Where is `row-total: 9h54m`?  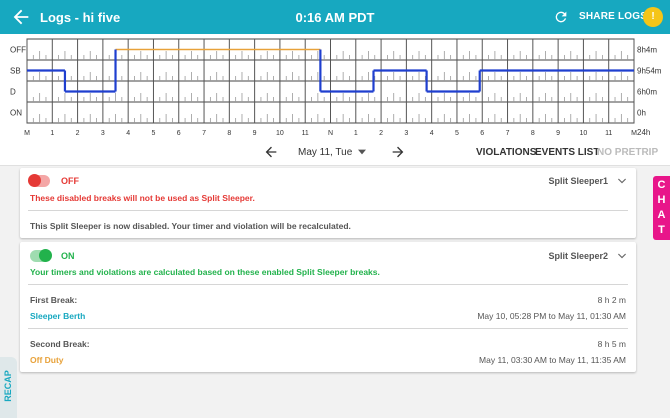 row-total: 9h54m is located at coordinates (649, 71).